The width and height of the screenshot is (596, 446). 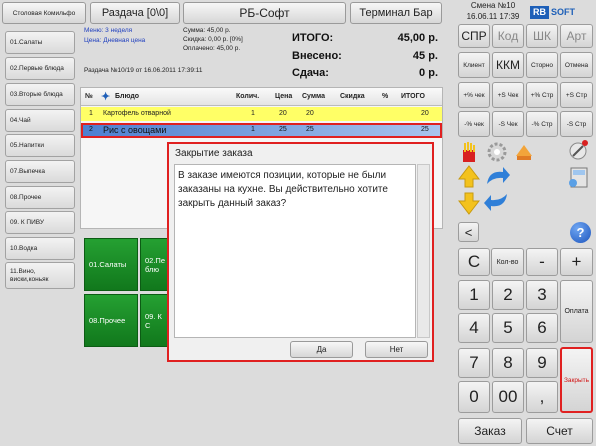 I want to click on shift-label: Смена №10, so click(x=493, y=5).